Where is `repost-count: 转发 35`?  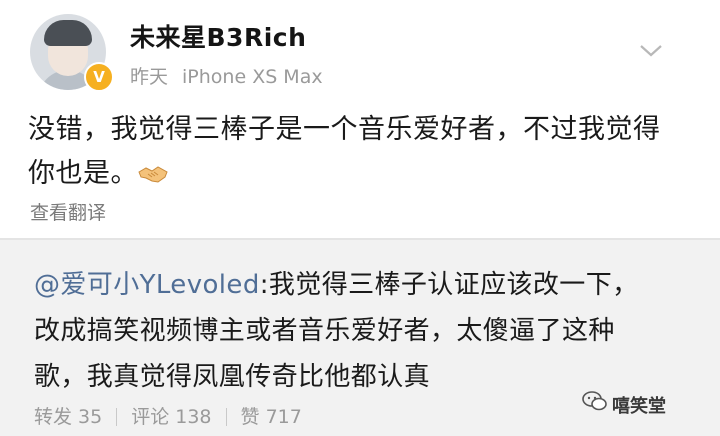 repost-count: 转发 35 is located at coordinates (68, 415).